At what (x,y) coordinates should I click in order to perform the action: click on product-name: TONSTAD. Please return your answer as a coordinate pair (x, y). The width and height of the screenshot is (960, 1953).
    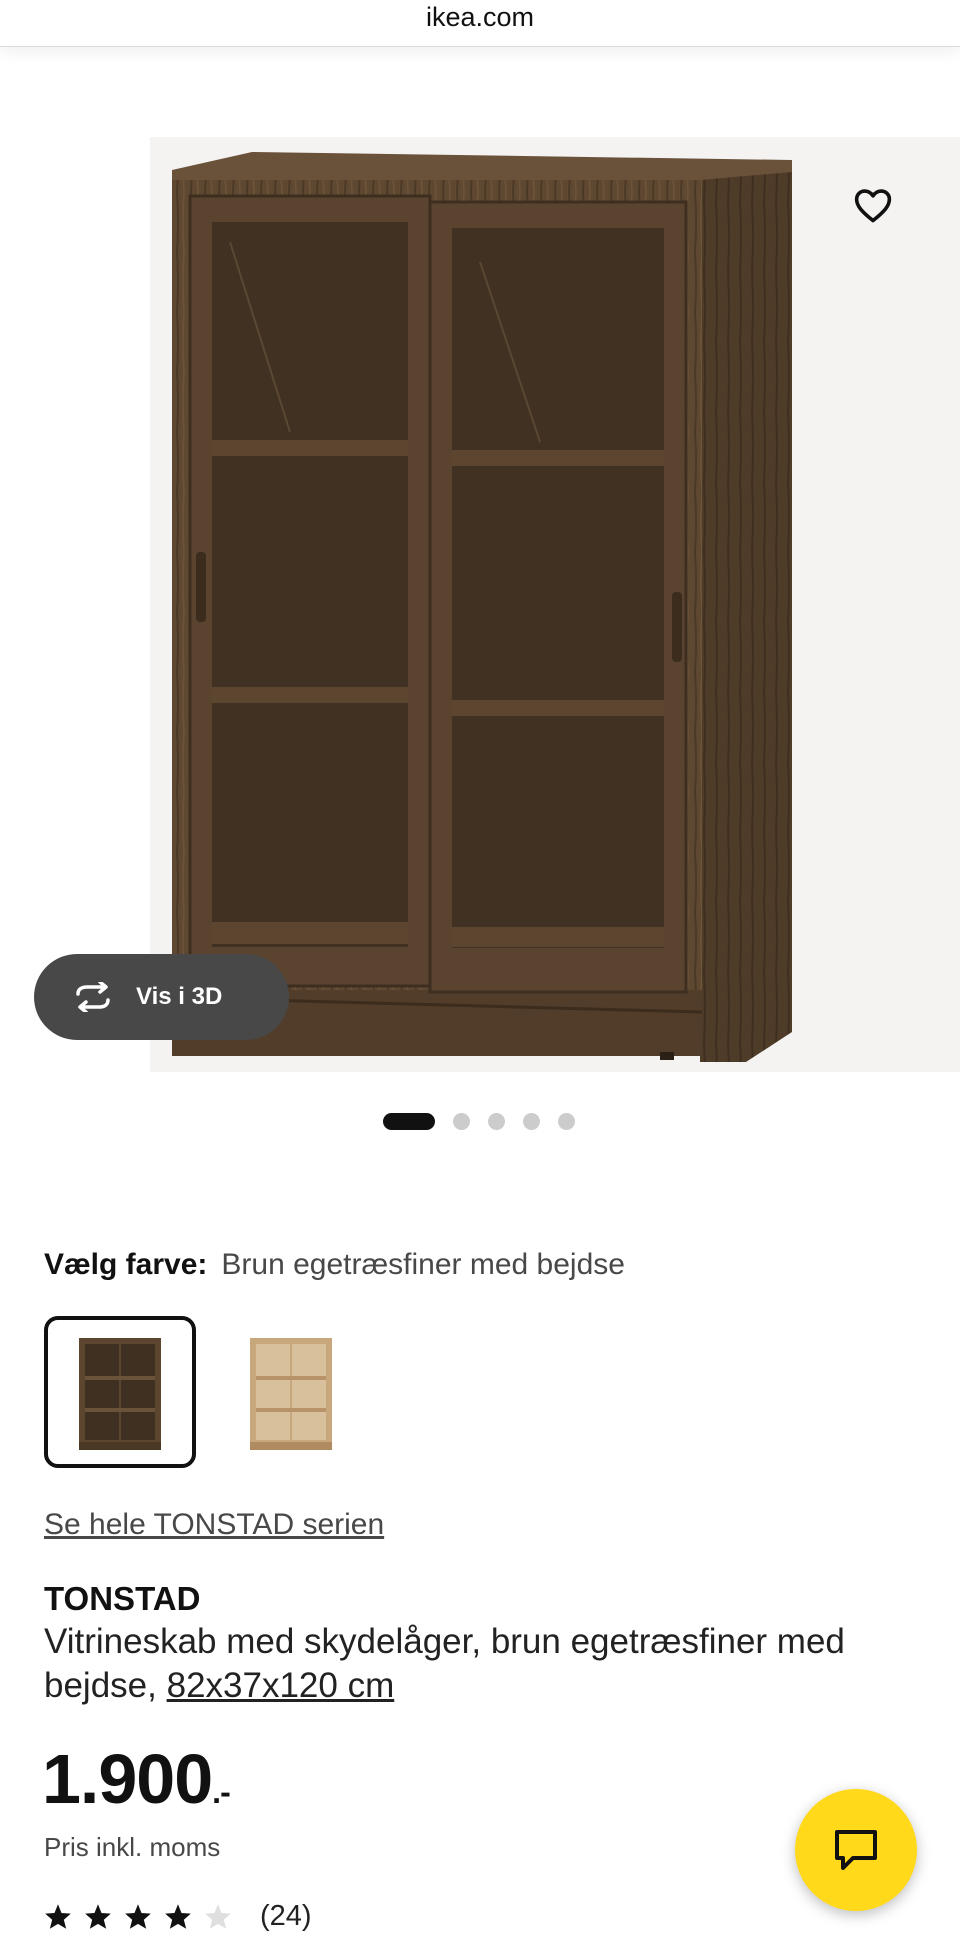
    Looking at the image, I should click on (122, 1598).